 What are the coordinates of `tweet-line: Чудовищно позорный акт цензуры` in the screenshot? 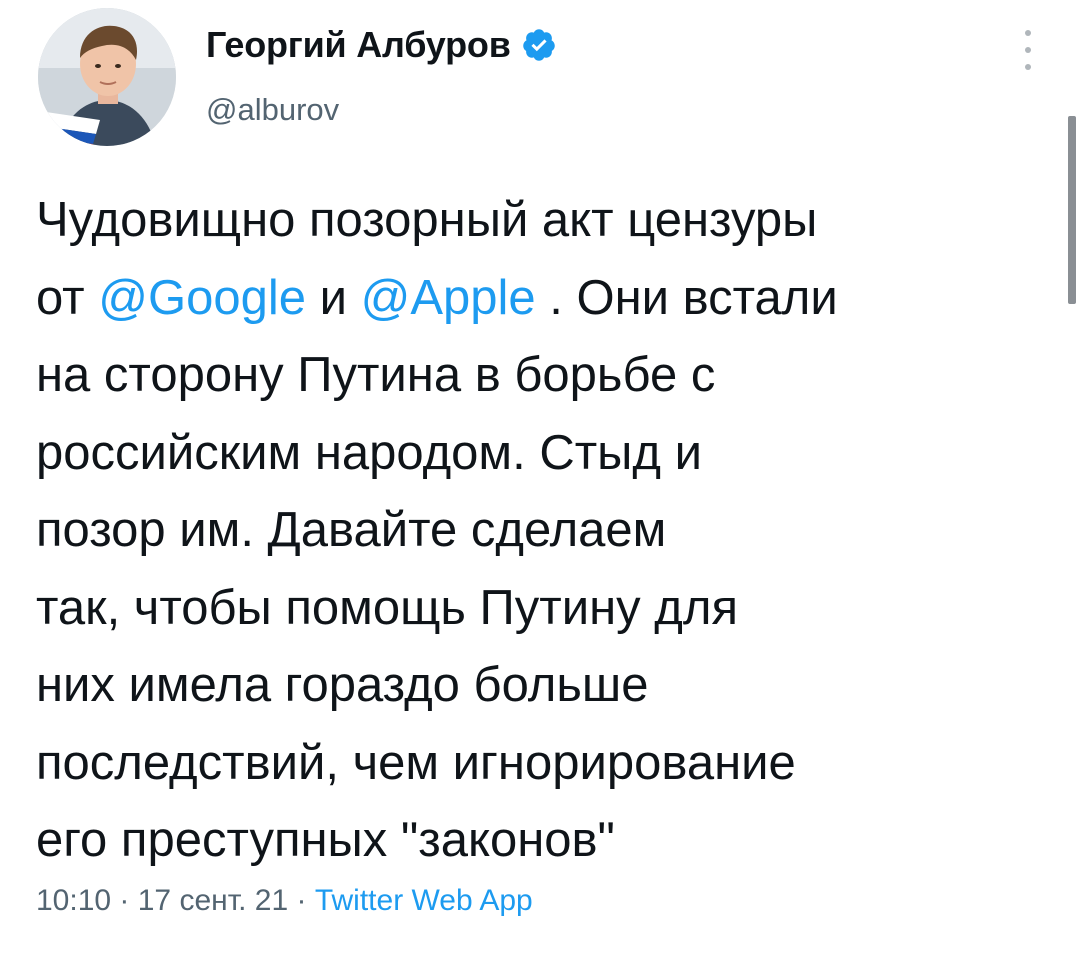 It's located at (427, 220).